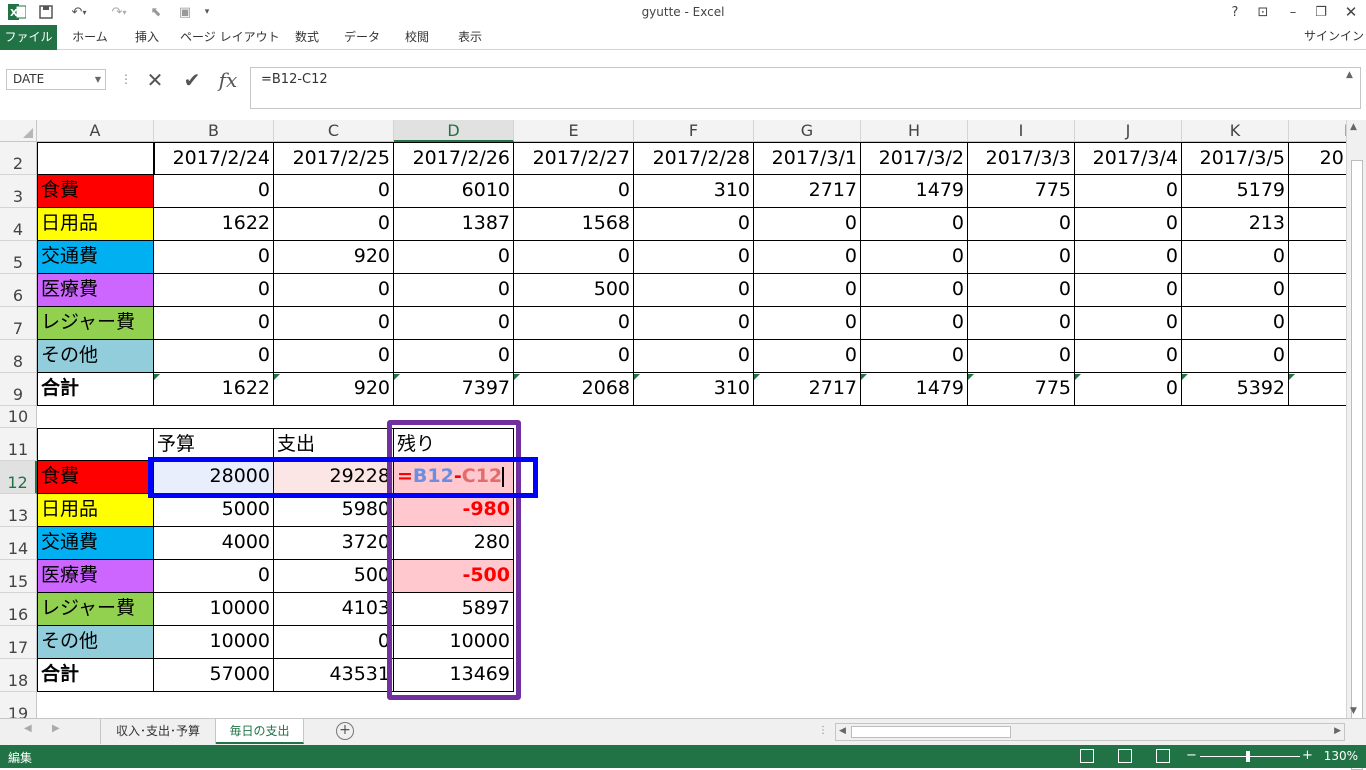  I want to click on camera-icon: ▣, so click(185, 12).